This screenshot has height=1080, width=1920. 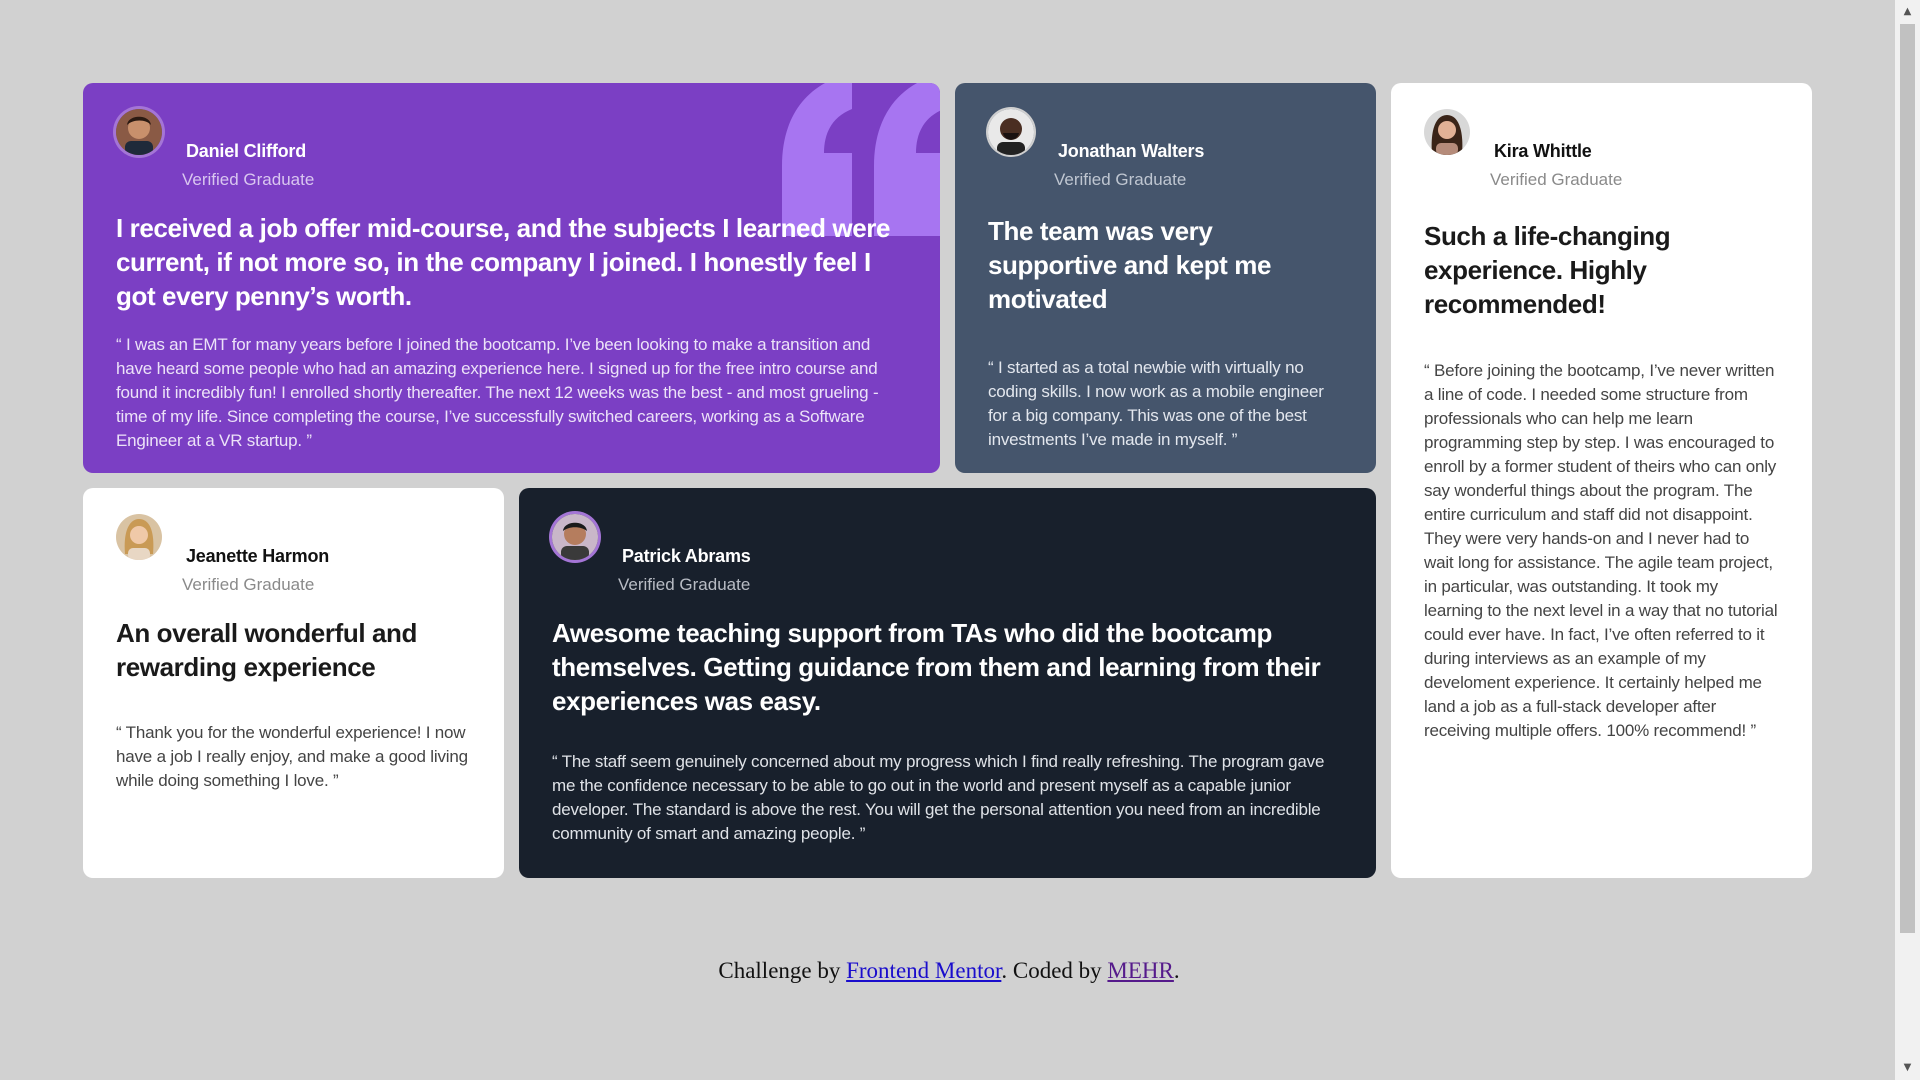 I want to click on card-header: Jonathan Walters Verified Graduate, so click(x=1165, y=149).